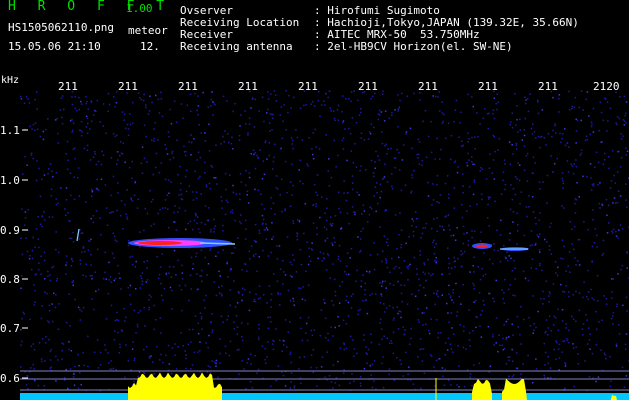 The width and height of the screenshot is (629, 400). What do you see at coordinates (68, 86) in the screenshot?
I see `x-tick-label: 211` at bounding box center [68, 86].